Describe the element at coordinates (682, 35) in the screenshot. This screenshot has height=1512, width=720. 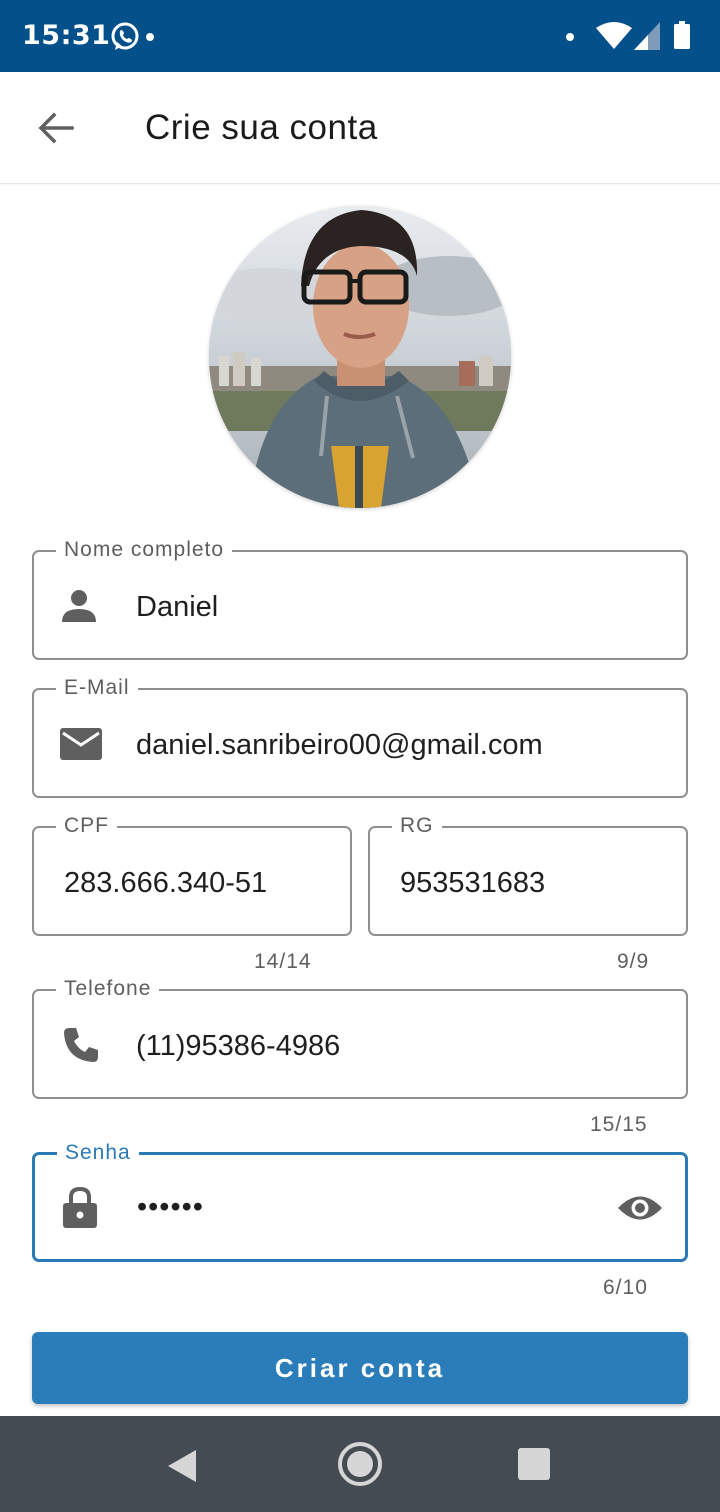
I see `battery-icon` at that location.